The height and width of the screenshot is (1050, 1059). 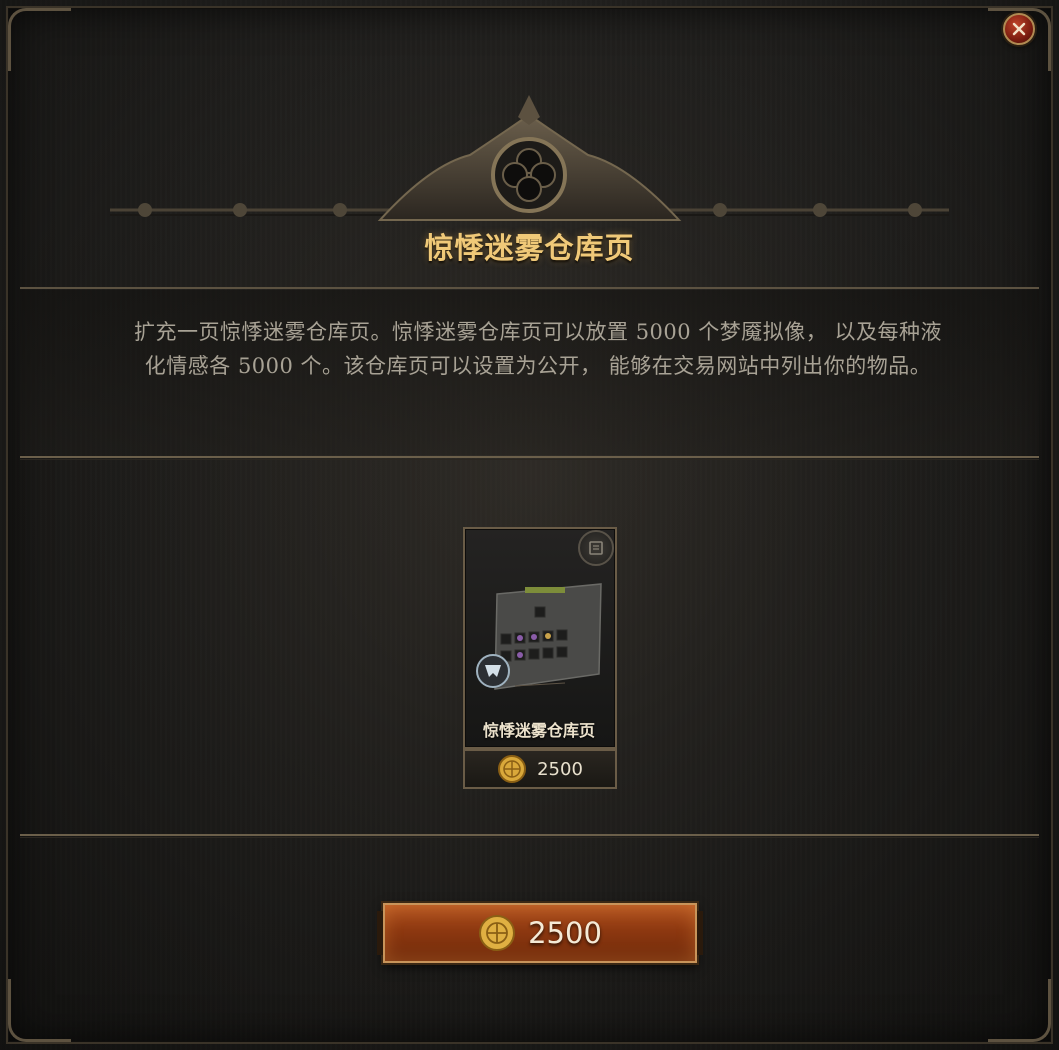 I want to click on close-button, so click(x=1019, y=29).